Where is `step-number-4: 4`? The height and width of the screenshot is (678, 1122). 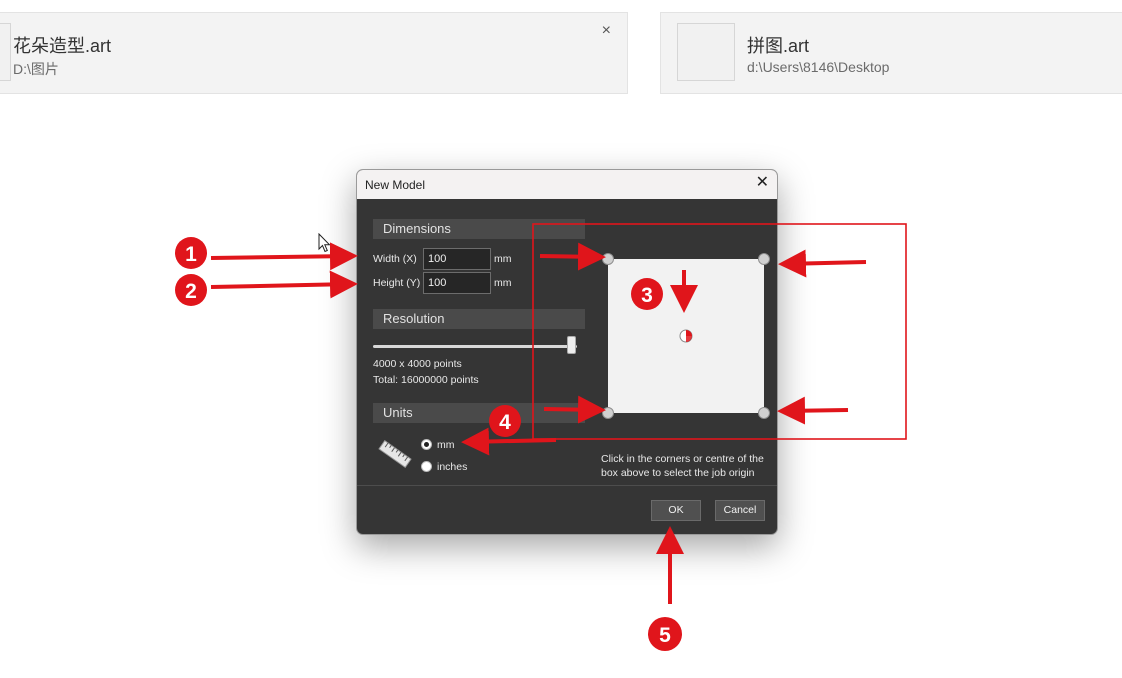 step-number-4: 4 is located at coordinates (505, 422).